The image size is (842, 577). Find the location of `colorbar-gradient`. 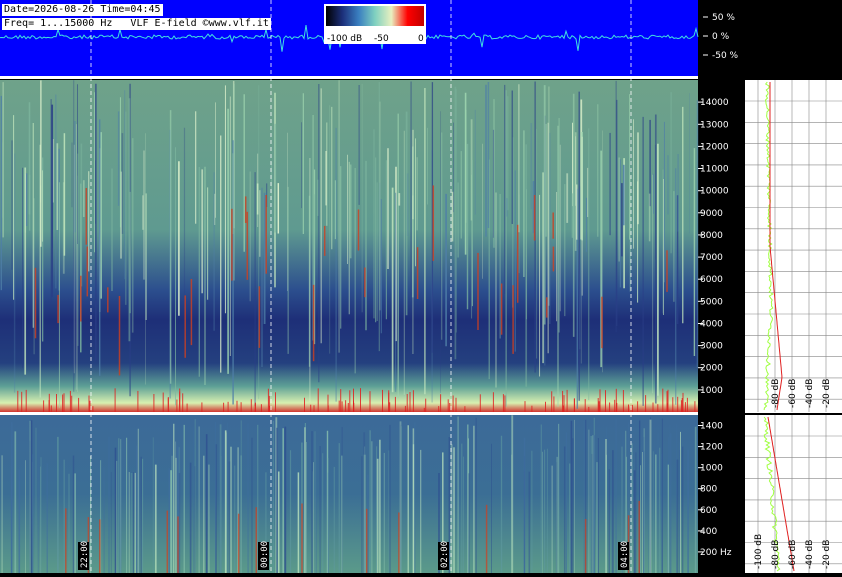

colorbar-gradient is located at coordinates (375, 16).